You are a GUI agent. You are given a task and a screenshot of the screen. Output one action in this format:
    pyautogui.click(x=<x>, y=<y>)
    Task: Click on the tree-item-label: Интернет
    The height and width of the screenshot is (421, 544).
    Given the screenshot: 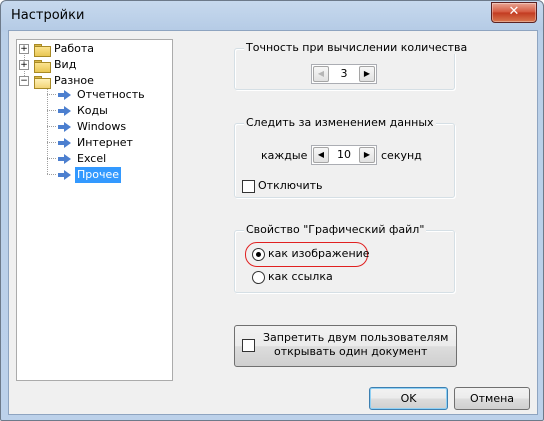 What is the action you would take?
    pyautogui.click(x=105, y=142)
    